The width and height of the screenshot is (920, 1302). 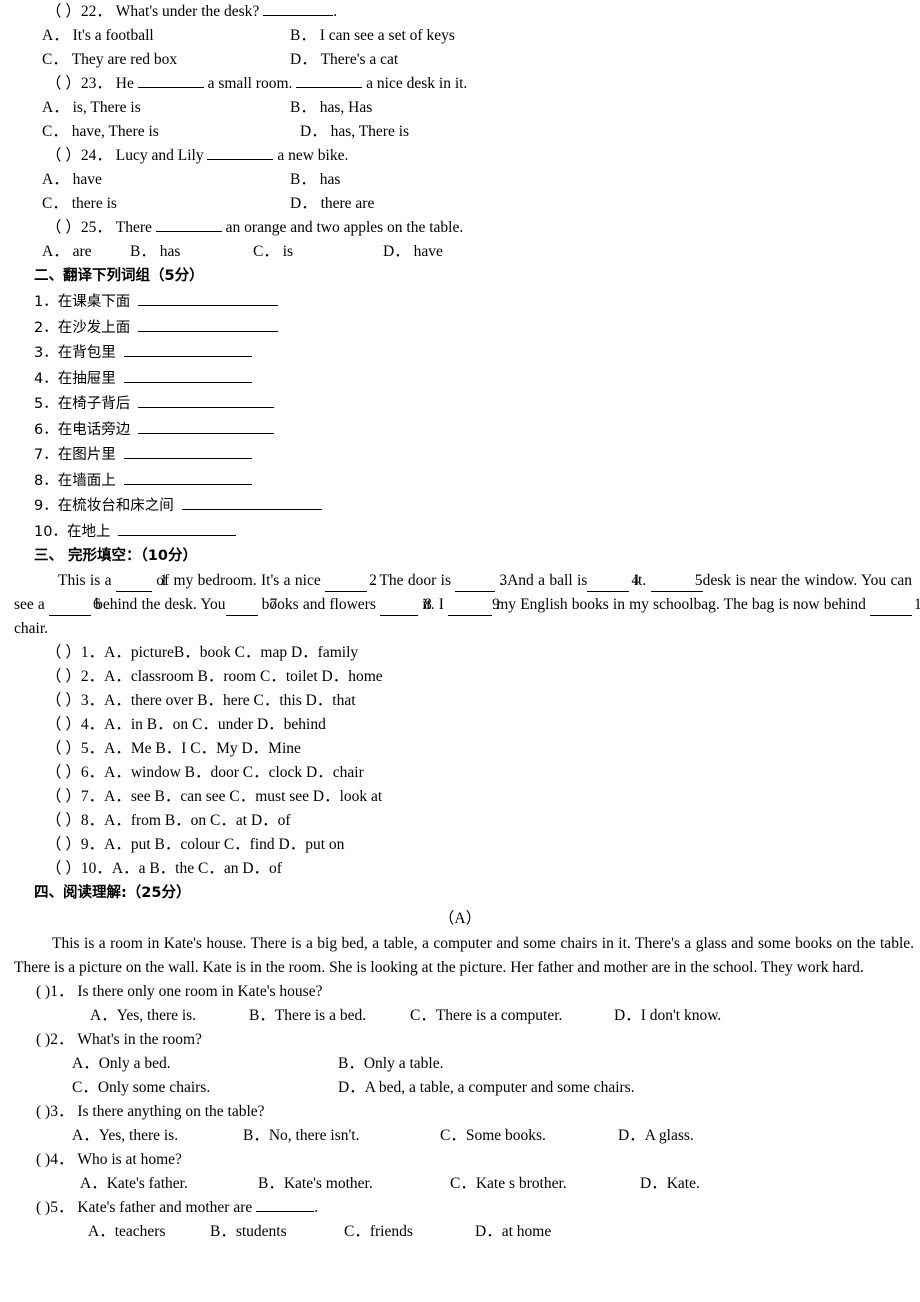 I want to click on question-24-text-a: Lucy and Lily, so click(x=159, y=155).